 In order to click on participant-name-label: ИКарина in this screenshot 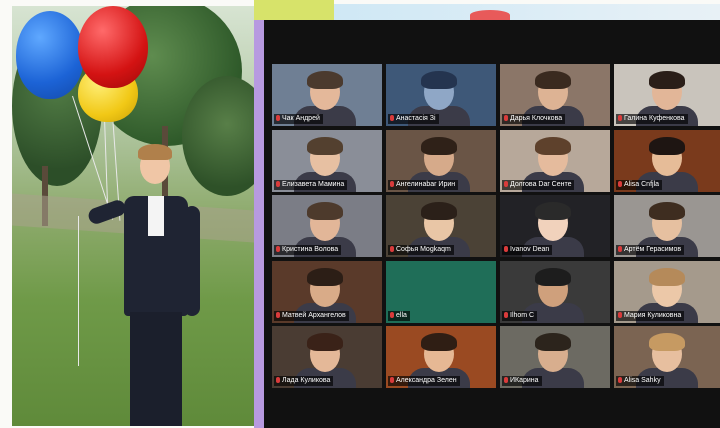, I will do `click(522, 381)`.